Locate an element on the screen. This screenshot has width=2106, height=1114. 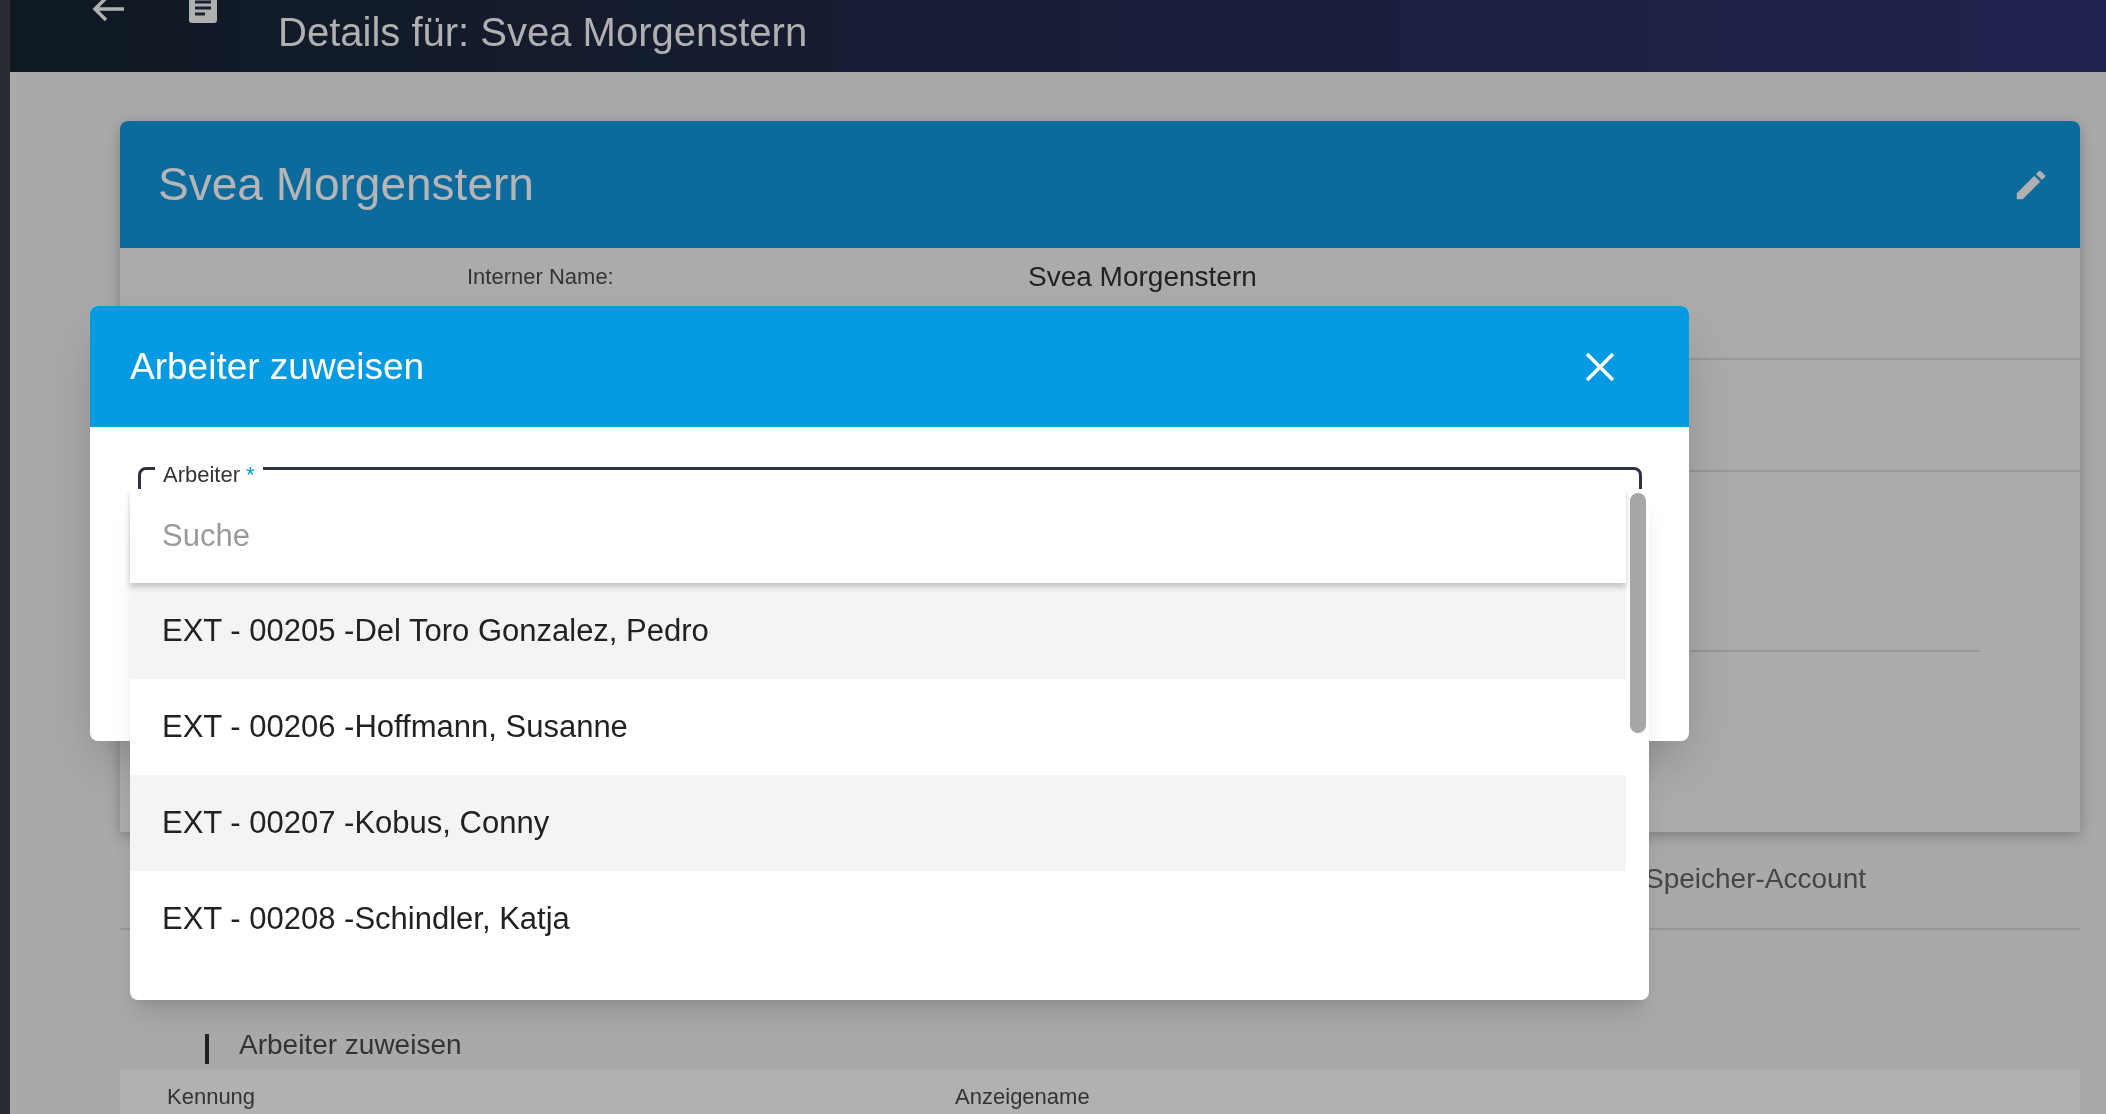
field-label: Interner Name: is located at coordinates (541, 277).